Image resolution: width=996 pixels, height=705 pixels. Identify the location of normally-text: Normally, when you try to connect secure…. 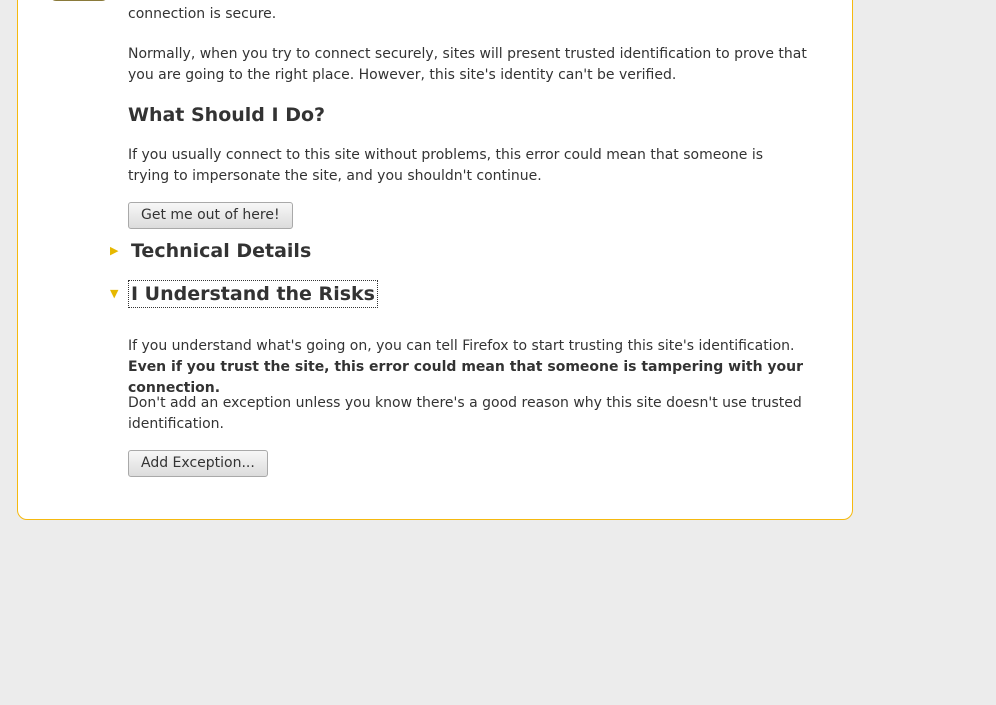
(467, 64).